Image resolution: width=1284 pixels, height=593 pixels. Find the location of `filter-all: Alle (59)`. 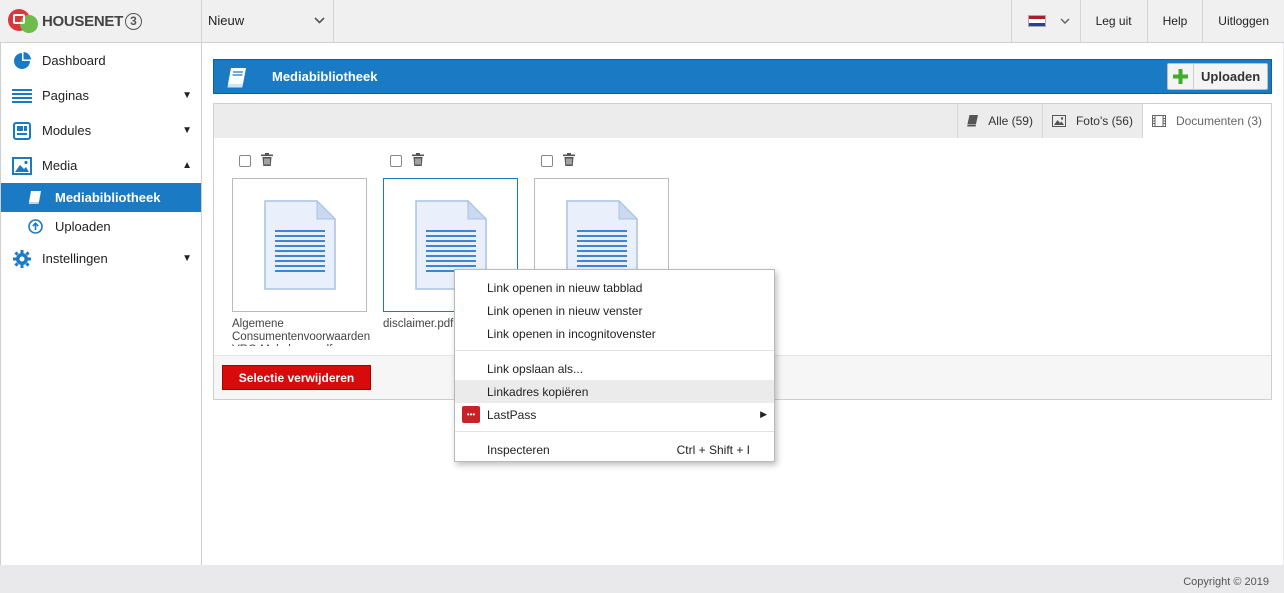

filter-all: Alle (59) is located at coordinates (999, 121).